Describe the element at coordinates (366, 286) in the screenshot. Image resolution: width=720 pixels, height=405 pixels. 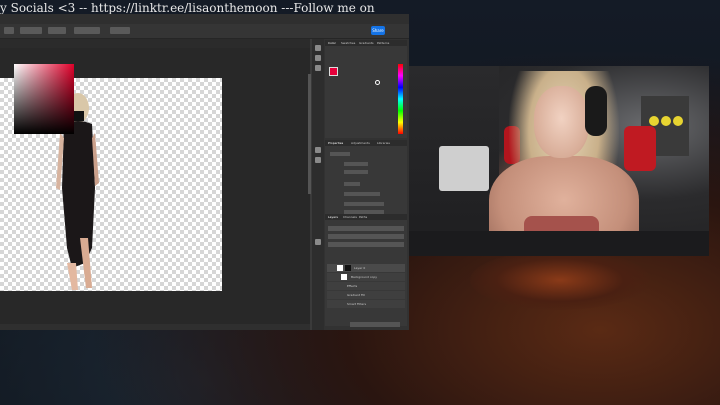
I see `layer-row: Effects` at that location.